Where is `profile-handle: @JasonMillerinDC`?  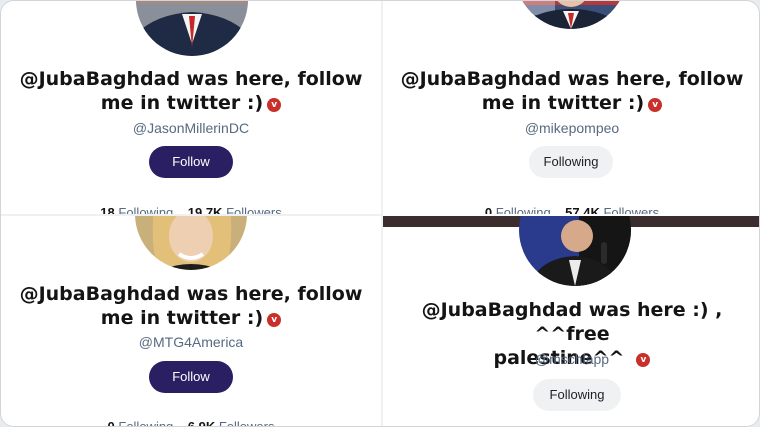
profile-handle: @JasonMillerinDC is located at coordinates (191, 128).